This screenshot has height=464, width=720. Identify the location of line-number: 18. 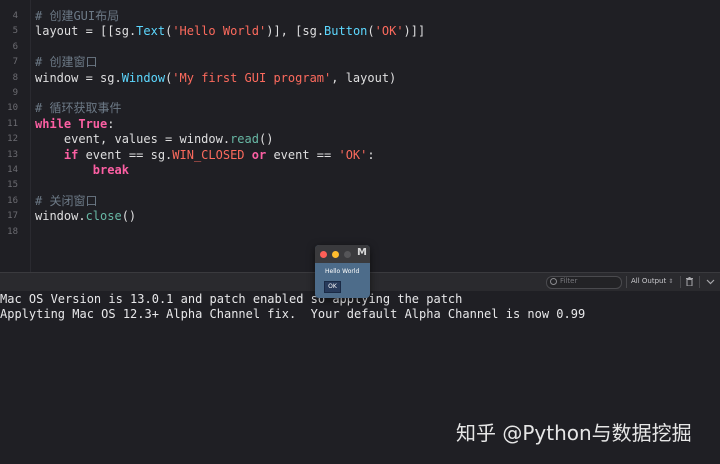
(12, 231).